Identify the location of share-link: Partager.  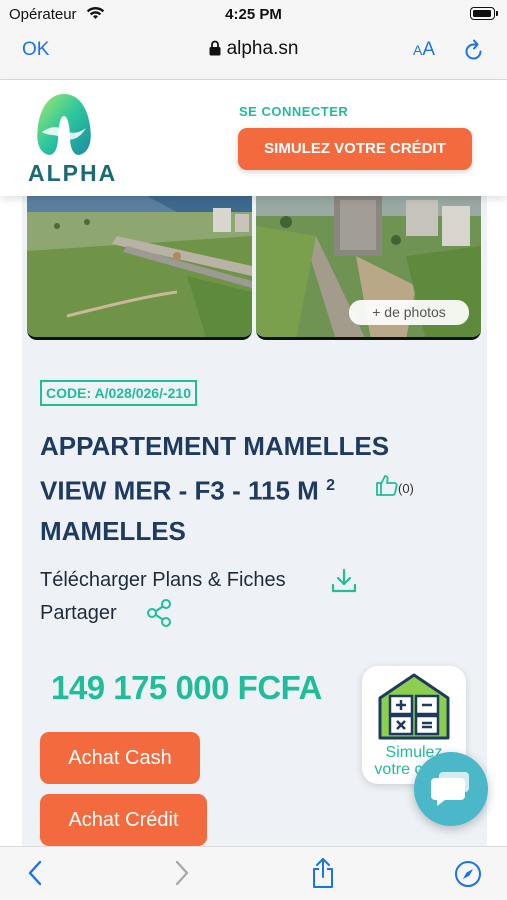
(78, 613).